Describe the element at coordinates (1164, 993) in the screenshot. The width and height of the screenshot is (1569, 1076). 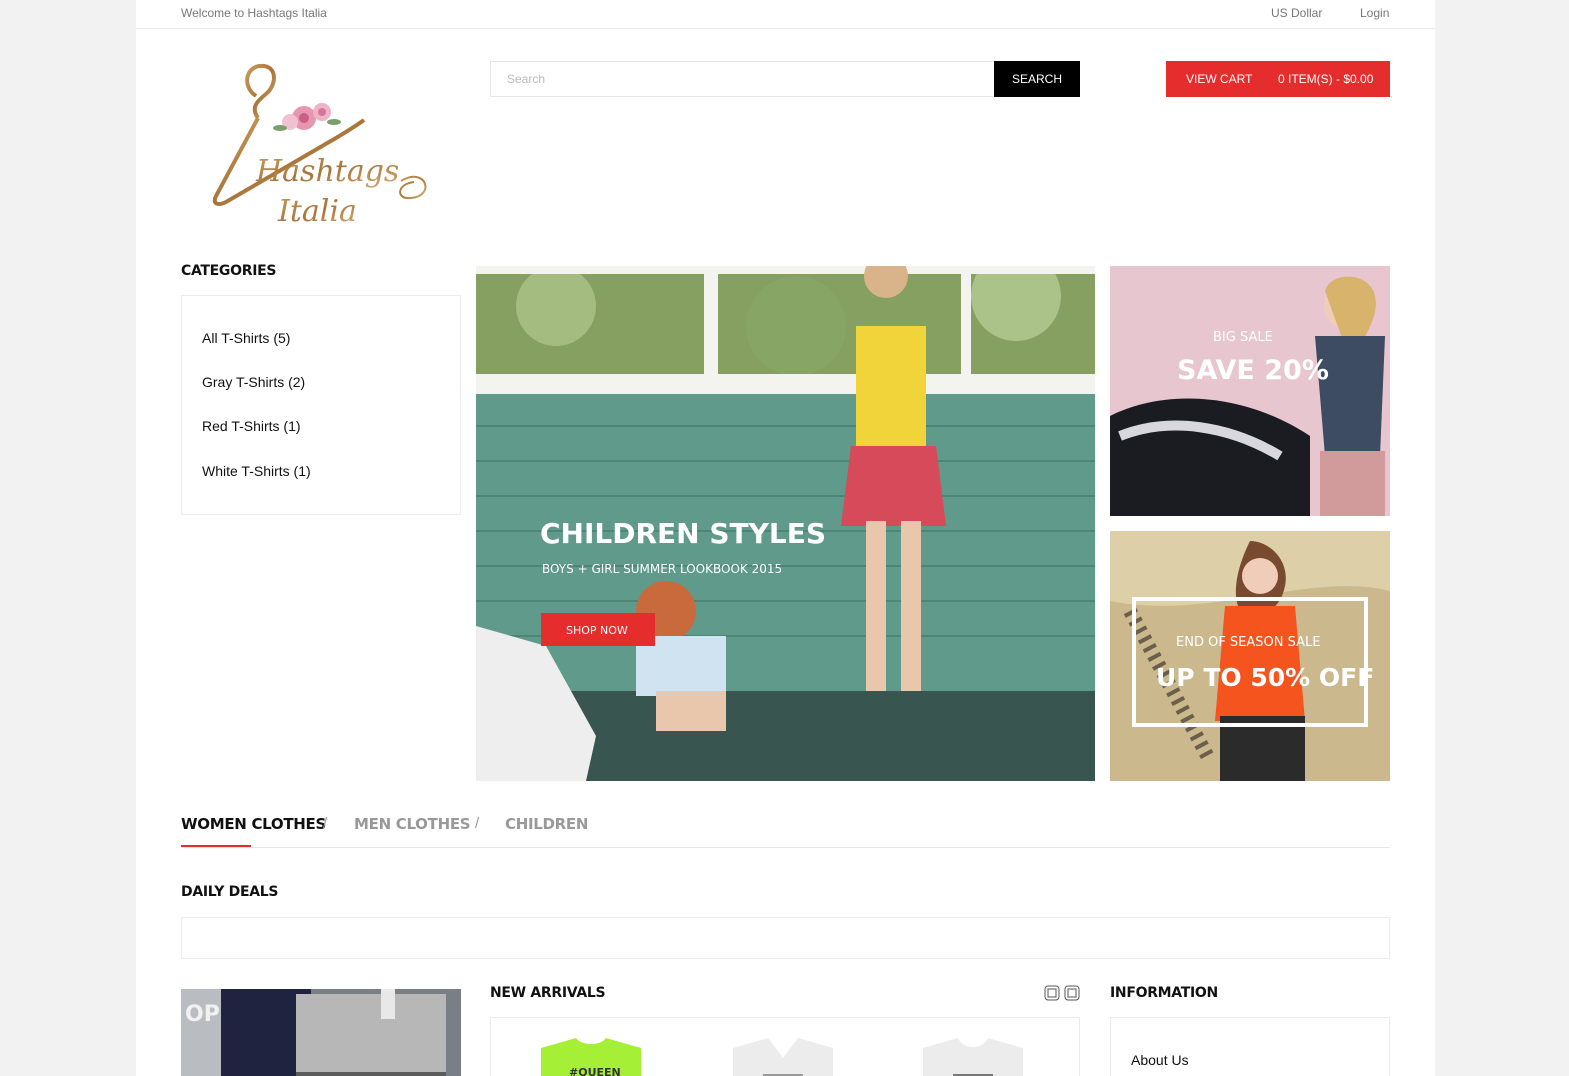
I see `information-title: INFORMATION` at that location.